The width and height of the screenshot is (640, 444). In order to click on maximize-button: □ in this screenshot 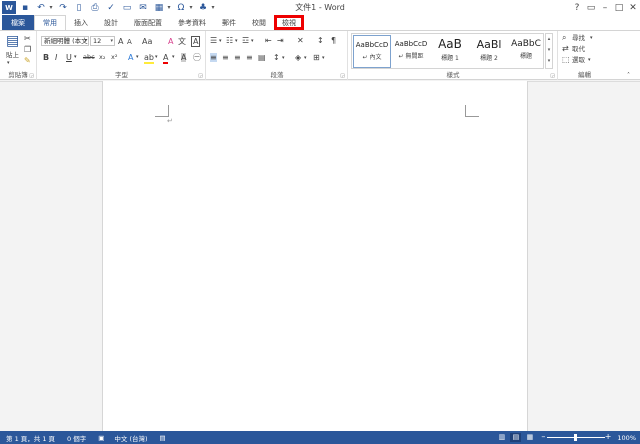, I will do `click(619, 7)`.